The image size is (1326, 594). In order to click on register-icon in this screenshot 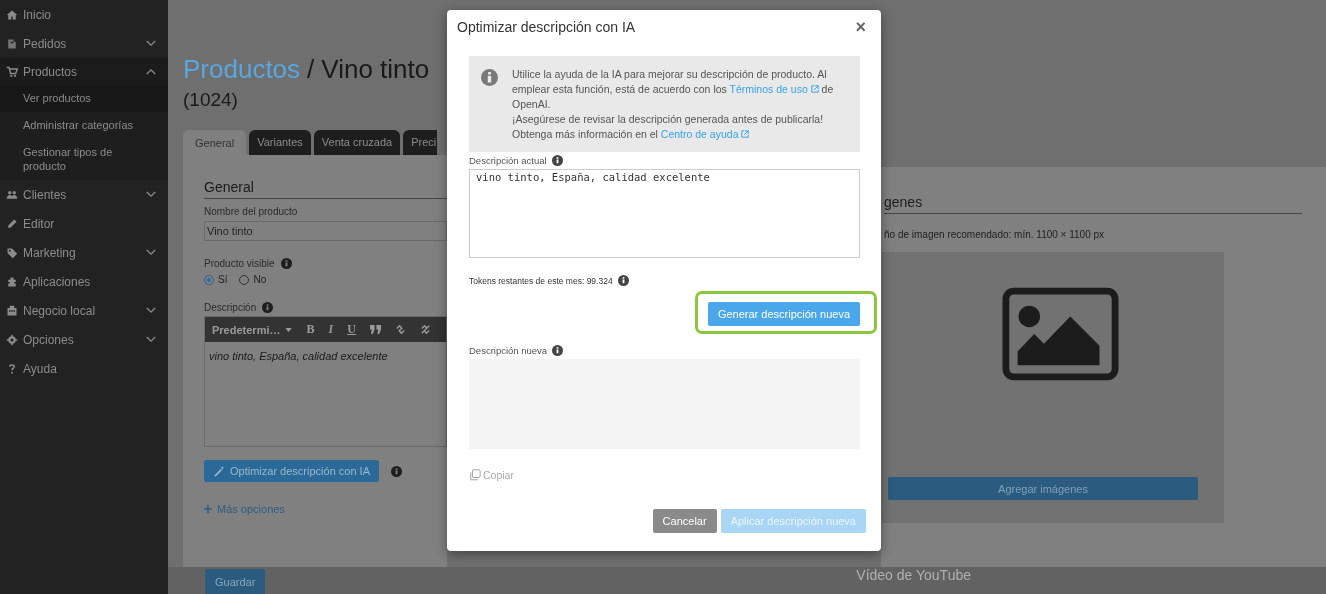, I will do `click(12, 310)`.